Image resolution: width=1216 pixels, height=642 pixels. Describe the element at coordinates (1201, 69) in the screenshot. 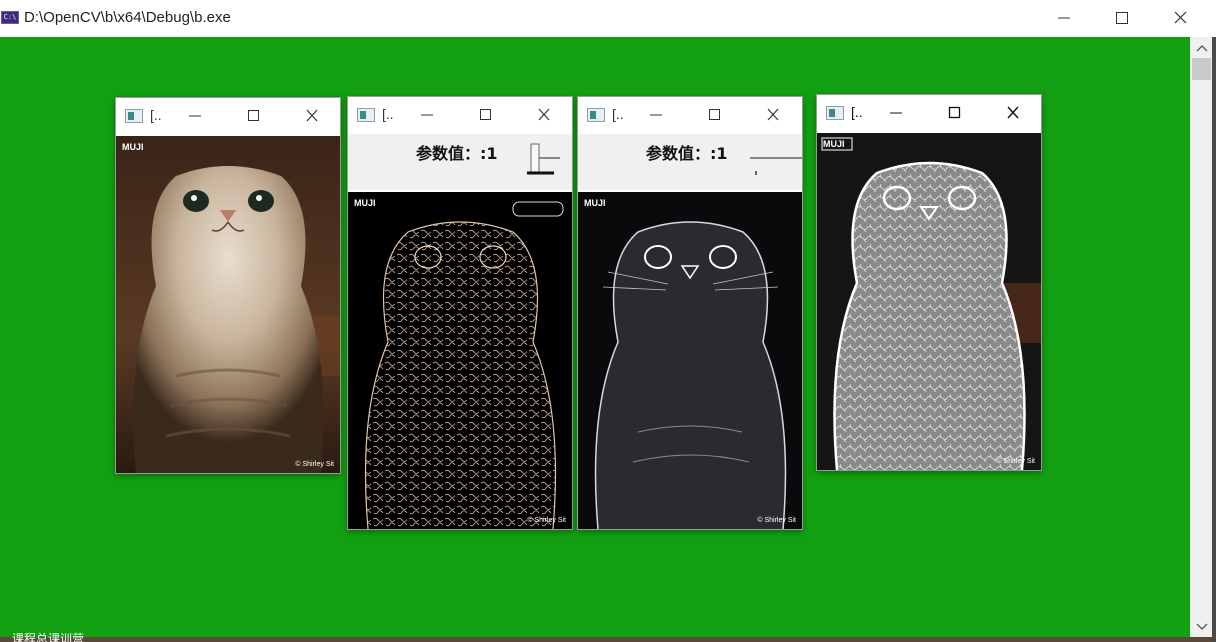

I see `scrollbar-thumb` at that location.